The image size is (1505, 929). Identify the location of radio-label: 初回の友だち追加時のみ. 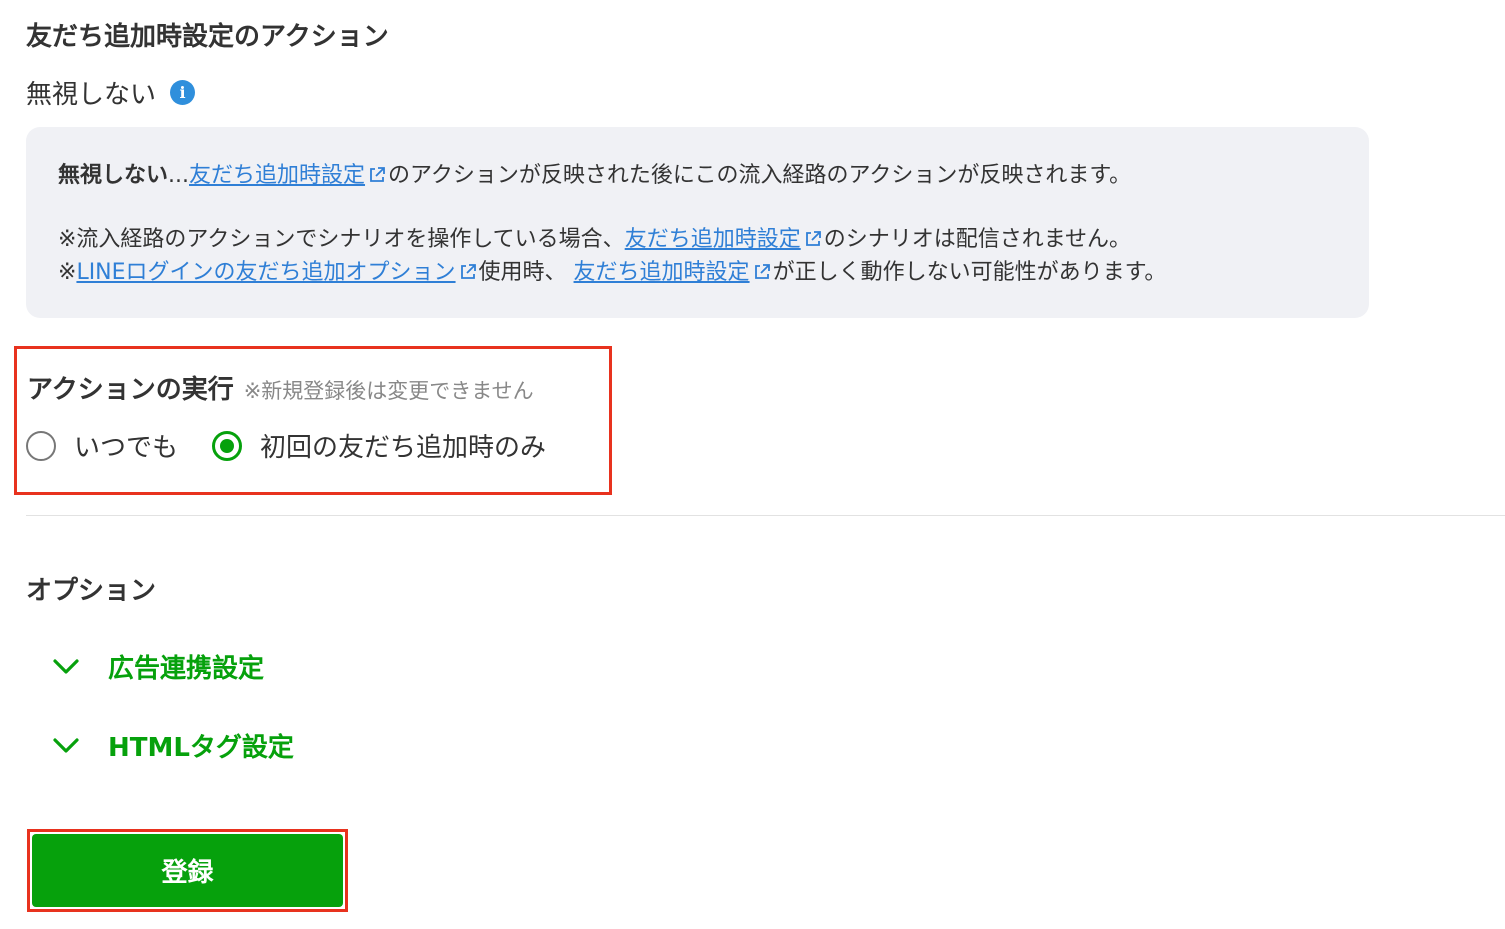
(403, 448).